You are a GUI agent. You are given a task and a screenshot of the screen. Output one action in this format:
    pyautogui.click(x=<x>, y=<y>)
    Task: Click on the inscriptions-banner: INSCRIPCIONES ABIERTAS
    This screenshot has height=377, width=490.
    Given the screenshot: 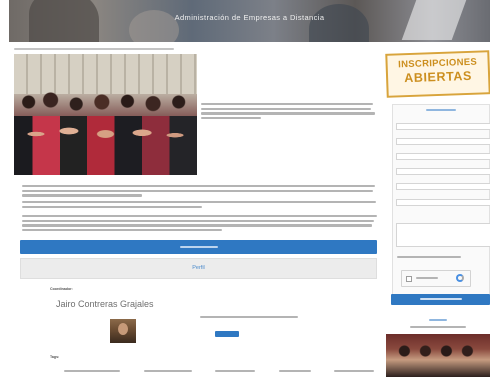 What is the action you would take?
    pyautogui.click(x=437, y=74)
    